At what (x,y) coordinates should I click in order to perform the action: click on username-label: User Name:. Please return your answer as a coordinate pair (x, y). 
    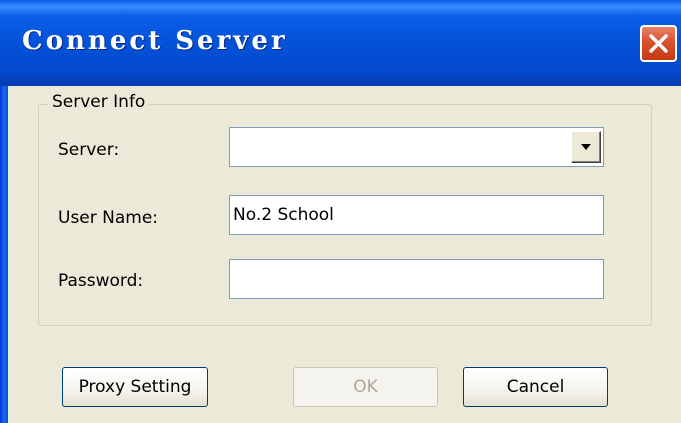
    Looking at the image, I should click on (108, 218).